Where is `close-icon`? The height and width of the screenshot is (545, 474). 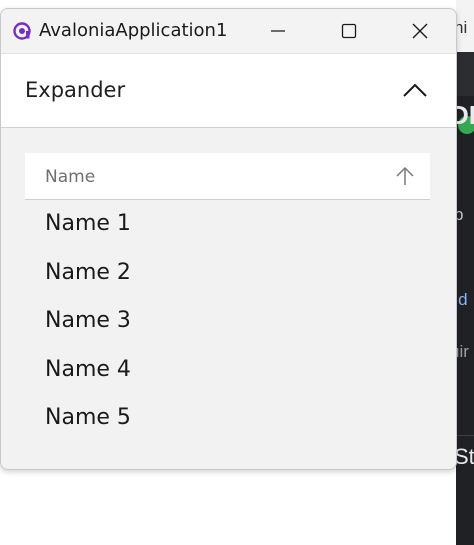
close-icon is located at coordinates (420, 31).